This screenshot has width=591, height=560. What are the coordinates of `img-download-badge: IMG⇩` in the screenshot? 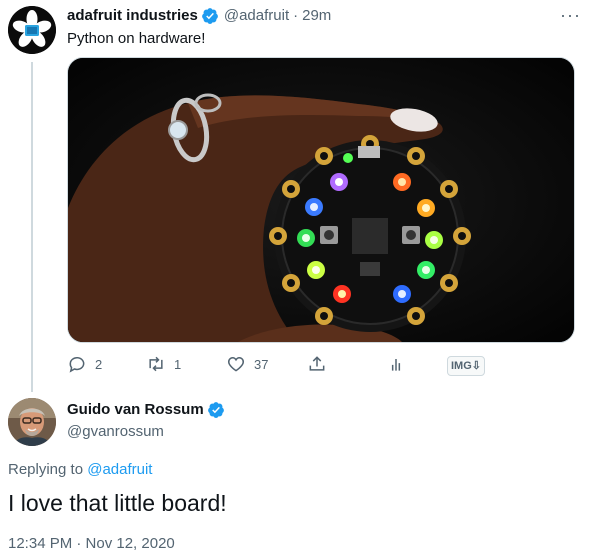 It's located at (466, 366).